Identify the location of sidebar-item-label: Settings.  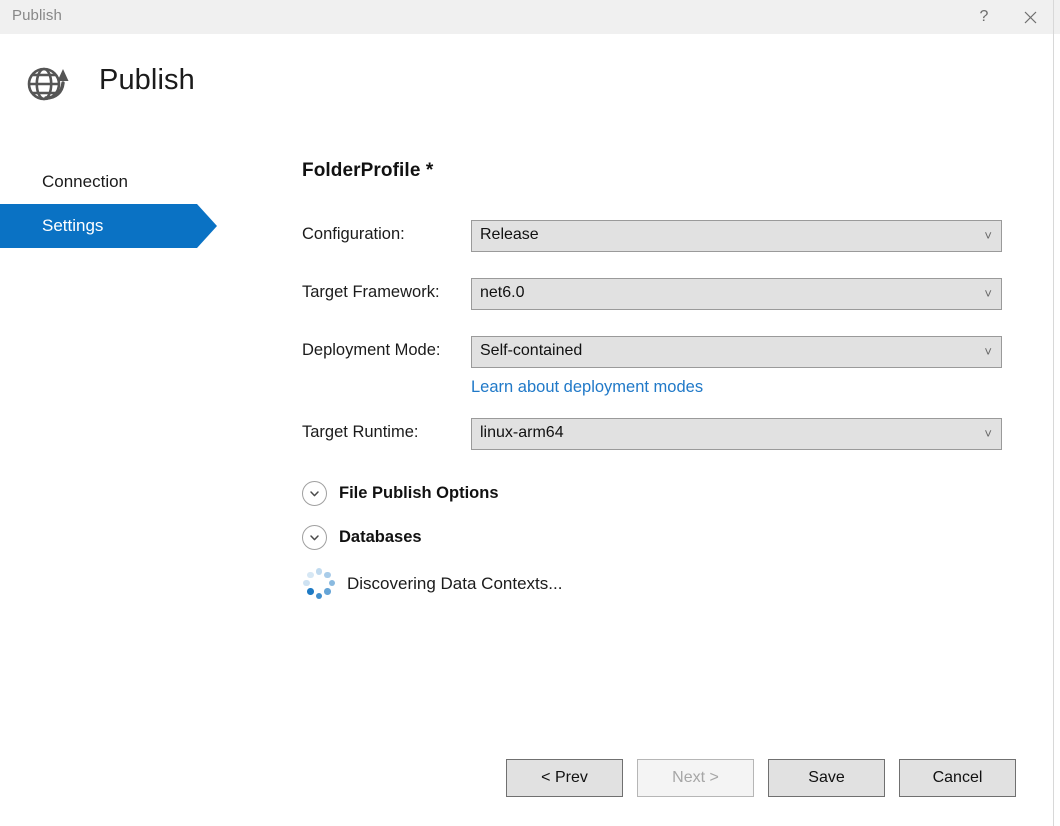
(73, 225).